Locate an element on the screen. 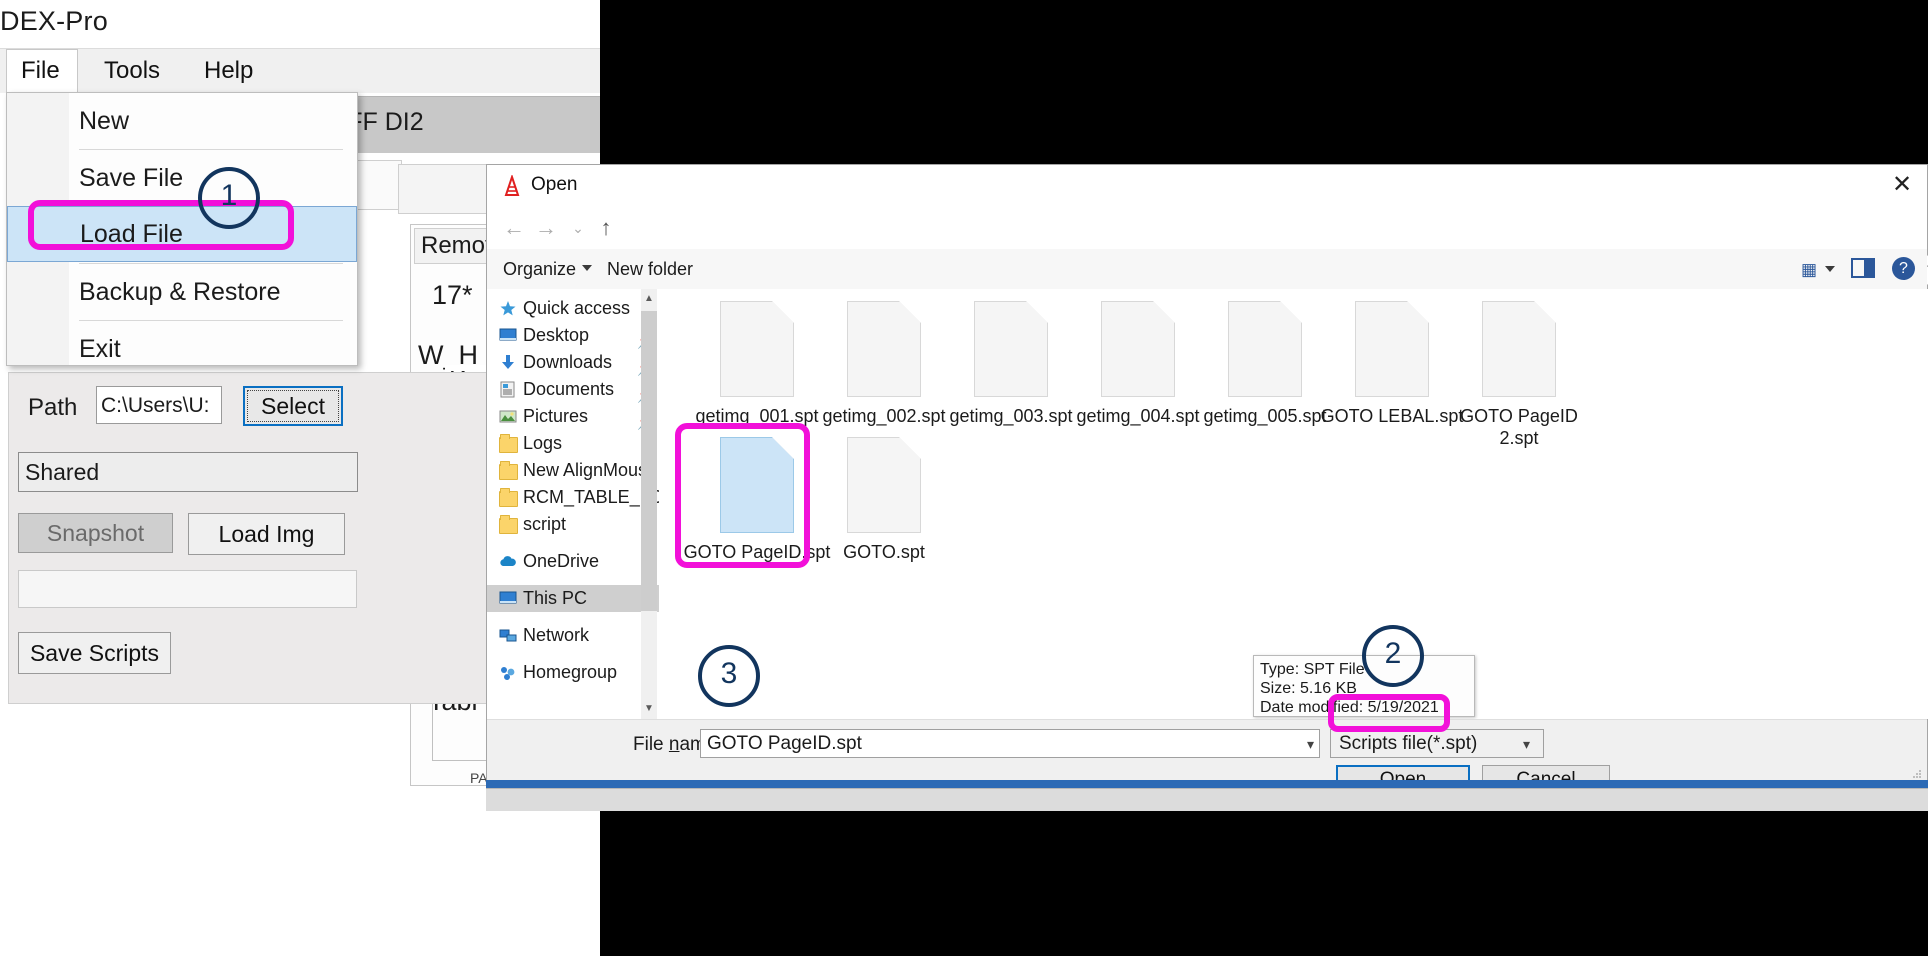 The image size is (1928, 956). menu-item-new: New is located at coordinates (182, 121).